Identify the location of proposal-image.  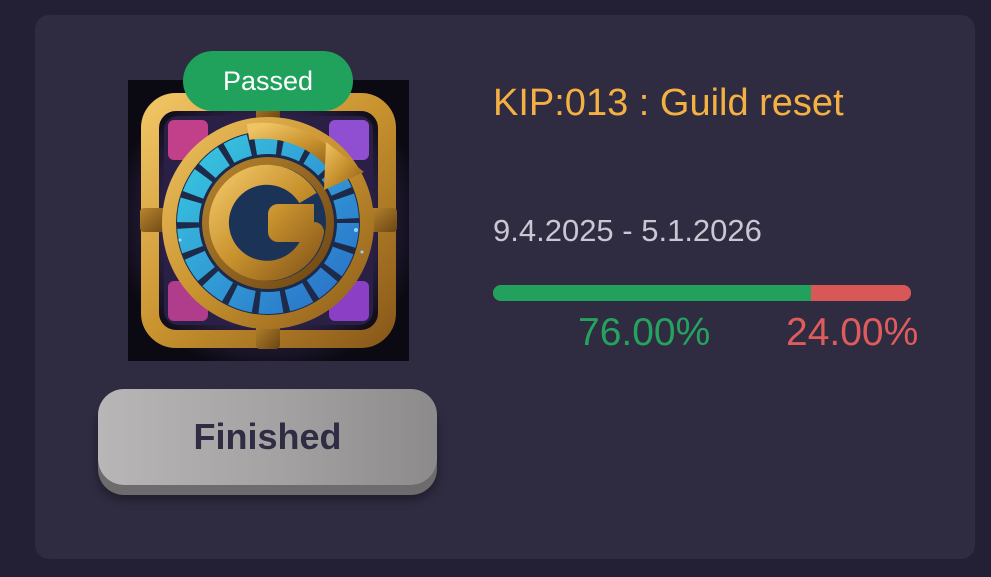
(268, 220).